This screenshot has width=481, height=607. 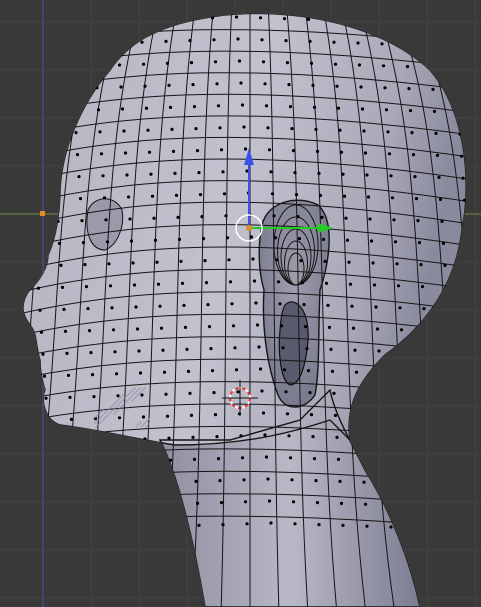 What do you see at coordinates (42, 213) in the screenshot?
I see `origin-marker-icon` at bounding box center [42, 213].